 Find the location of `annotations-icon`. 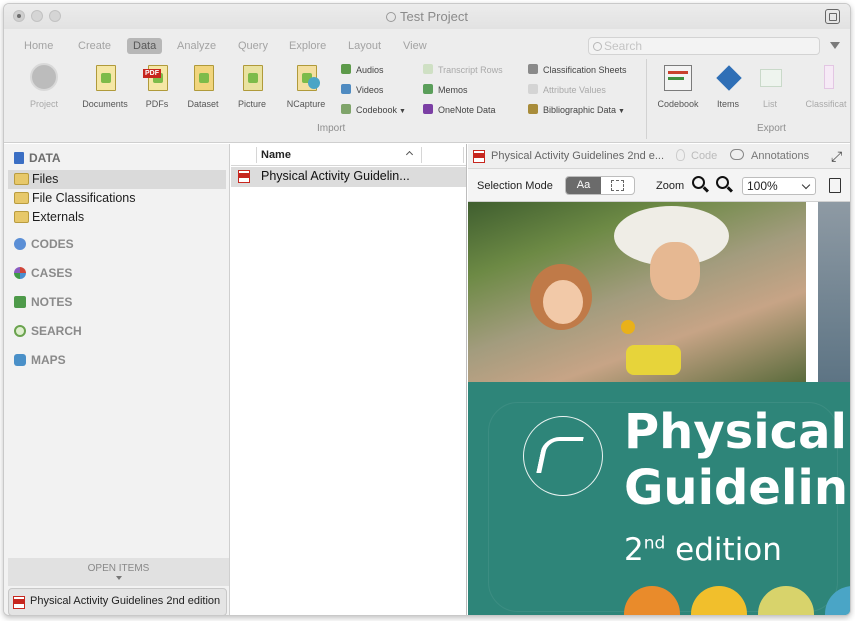

annotations-icon is located at coordinates (737, 154).